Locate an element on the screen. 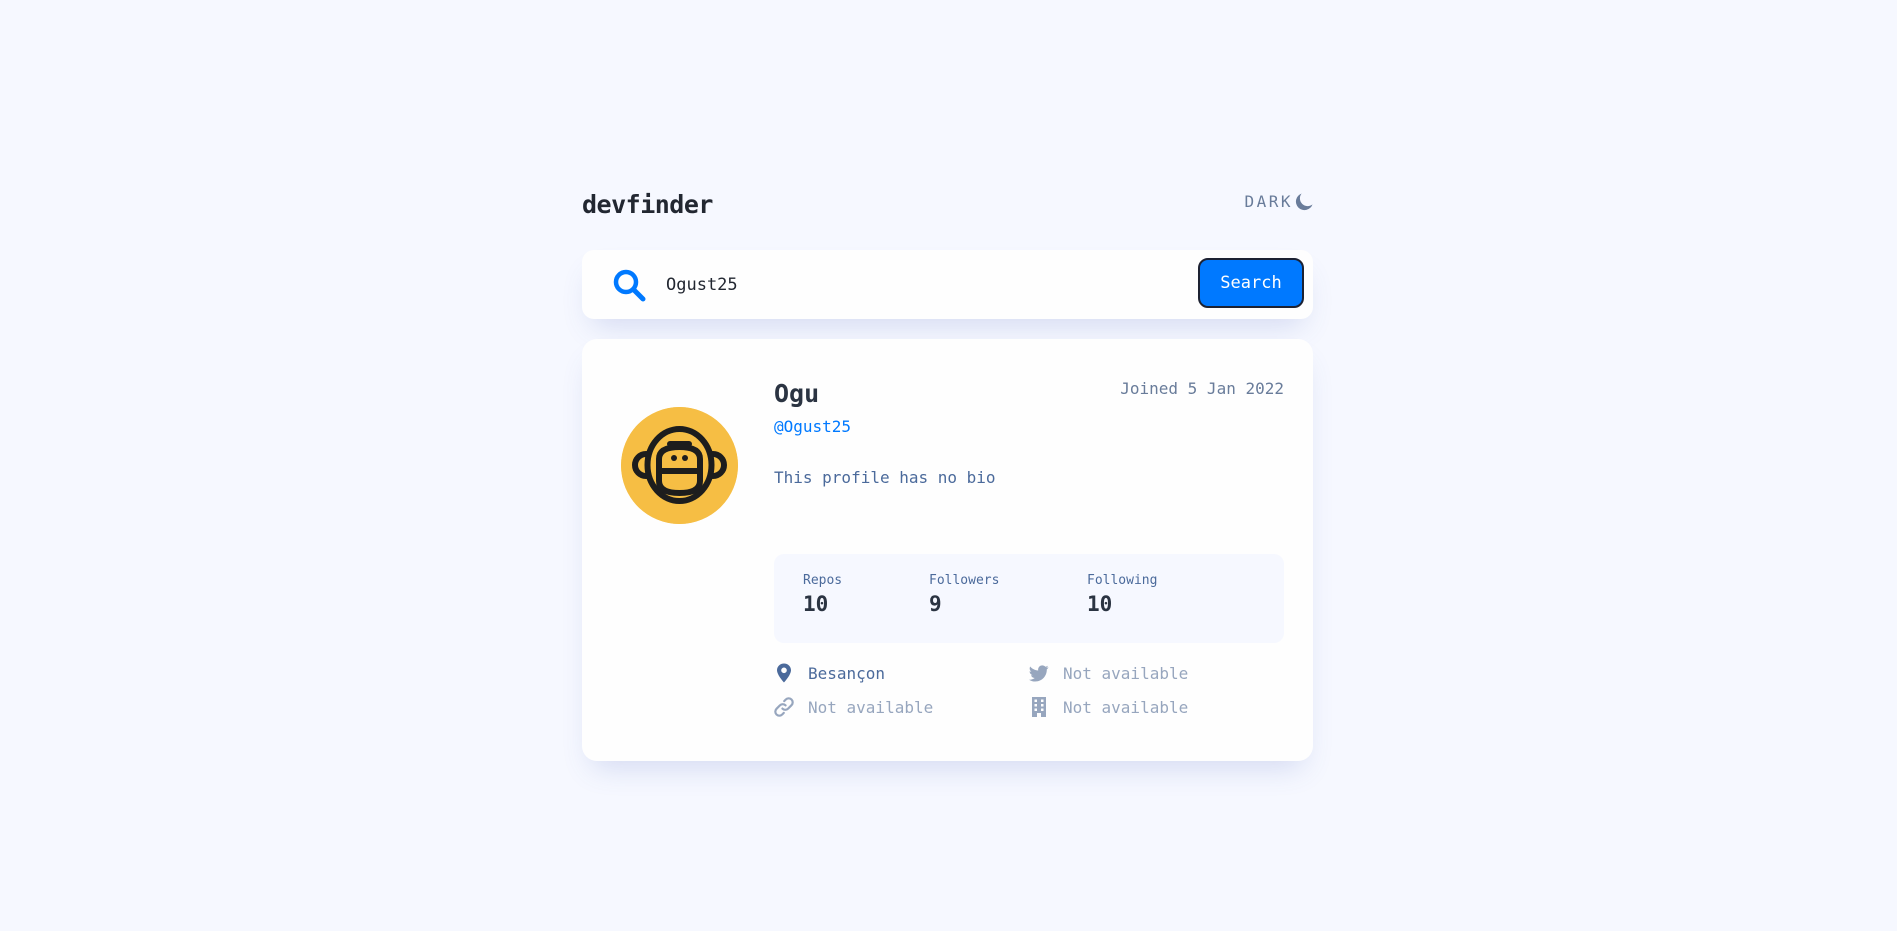 This screenshot has width=1897, height=931. stat-repos-value: 10 is located at coordinates (816, 604).